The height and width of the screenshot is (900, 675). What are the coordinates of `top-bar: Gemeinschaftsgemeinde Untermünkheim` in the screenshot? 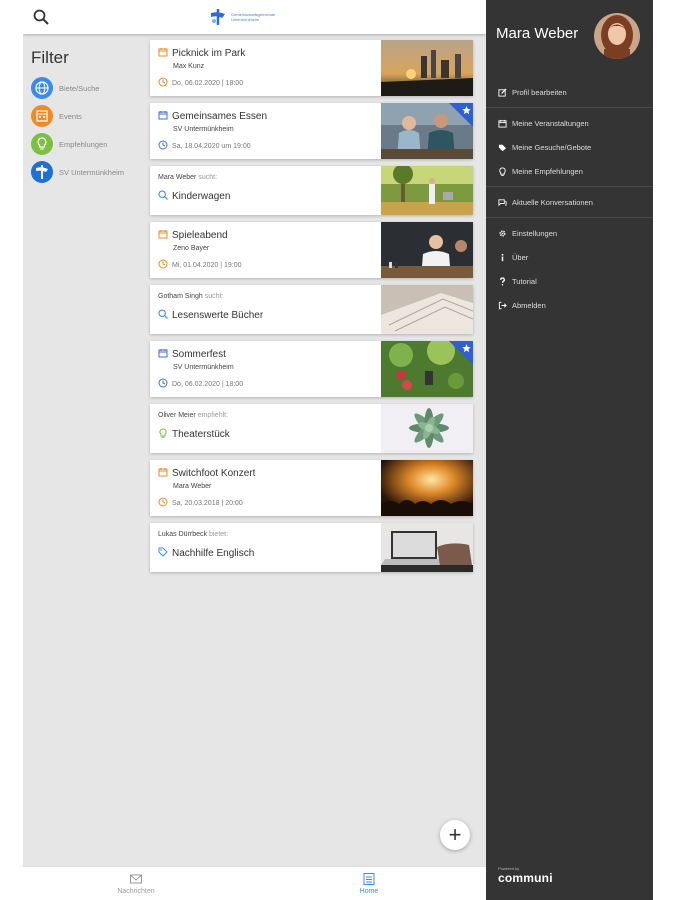 It's located at (254, 17).